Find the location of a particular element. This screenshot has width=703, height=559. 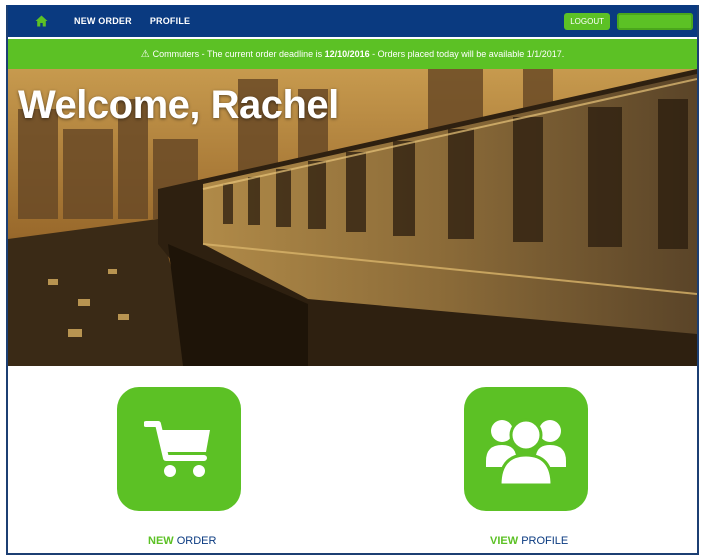

alert-deadline: 12/10/2016 is located at coordinates (347, 54).